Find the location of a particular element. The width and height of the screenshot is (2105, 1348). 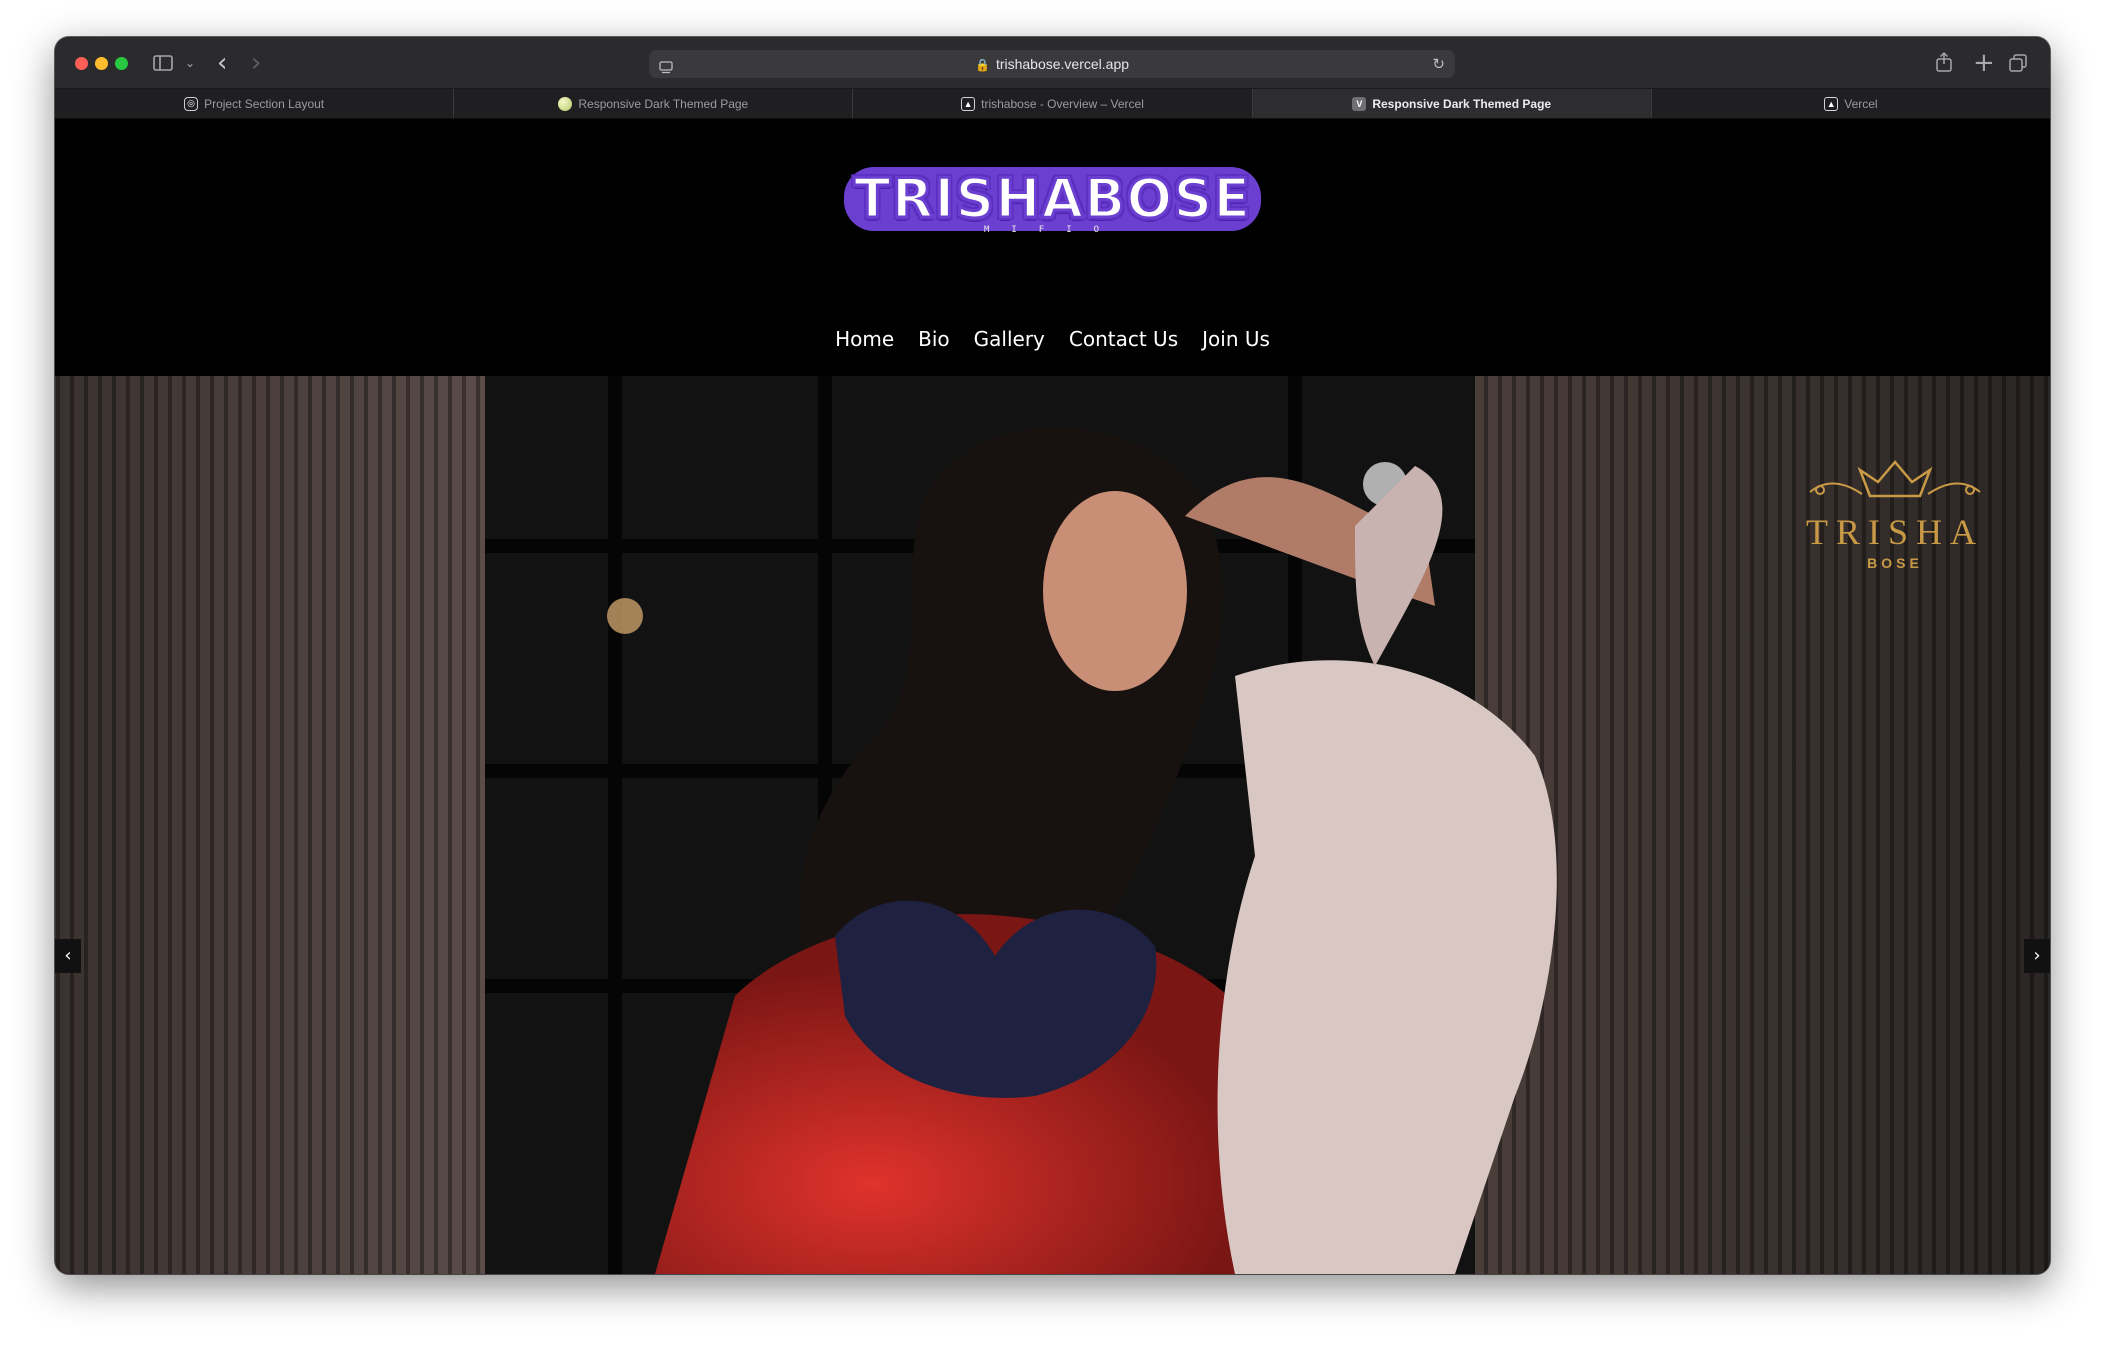

v-icon: V is located at coordinates (1359, 103).